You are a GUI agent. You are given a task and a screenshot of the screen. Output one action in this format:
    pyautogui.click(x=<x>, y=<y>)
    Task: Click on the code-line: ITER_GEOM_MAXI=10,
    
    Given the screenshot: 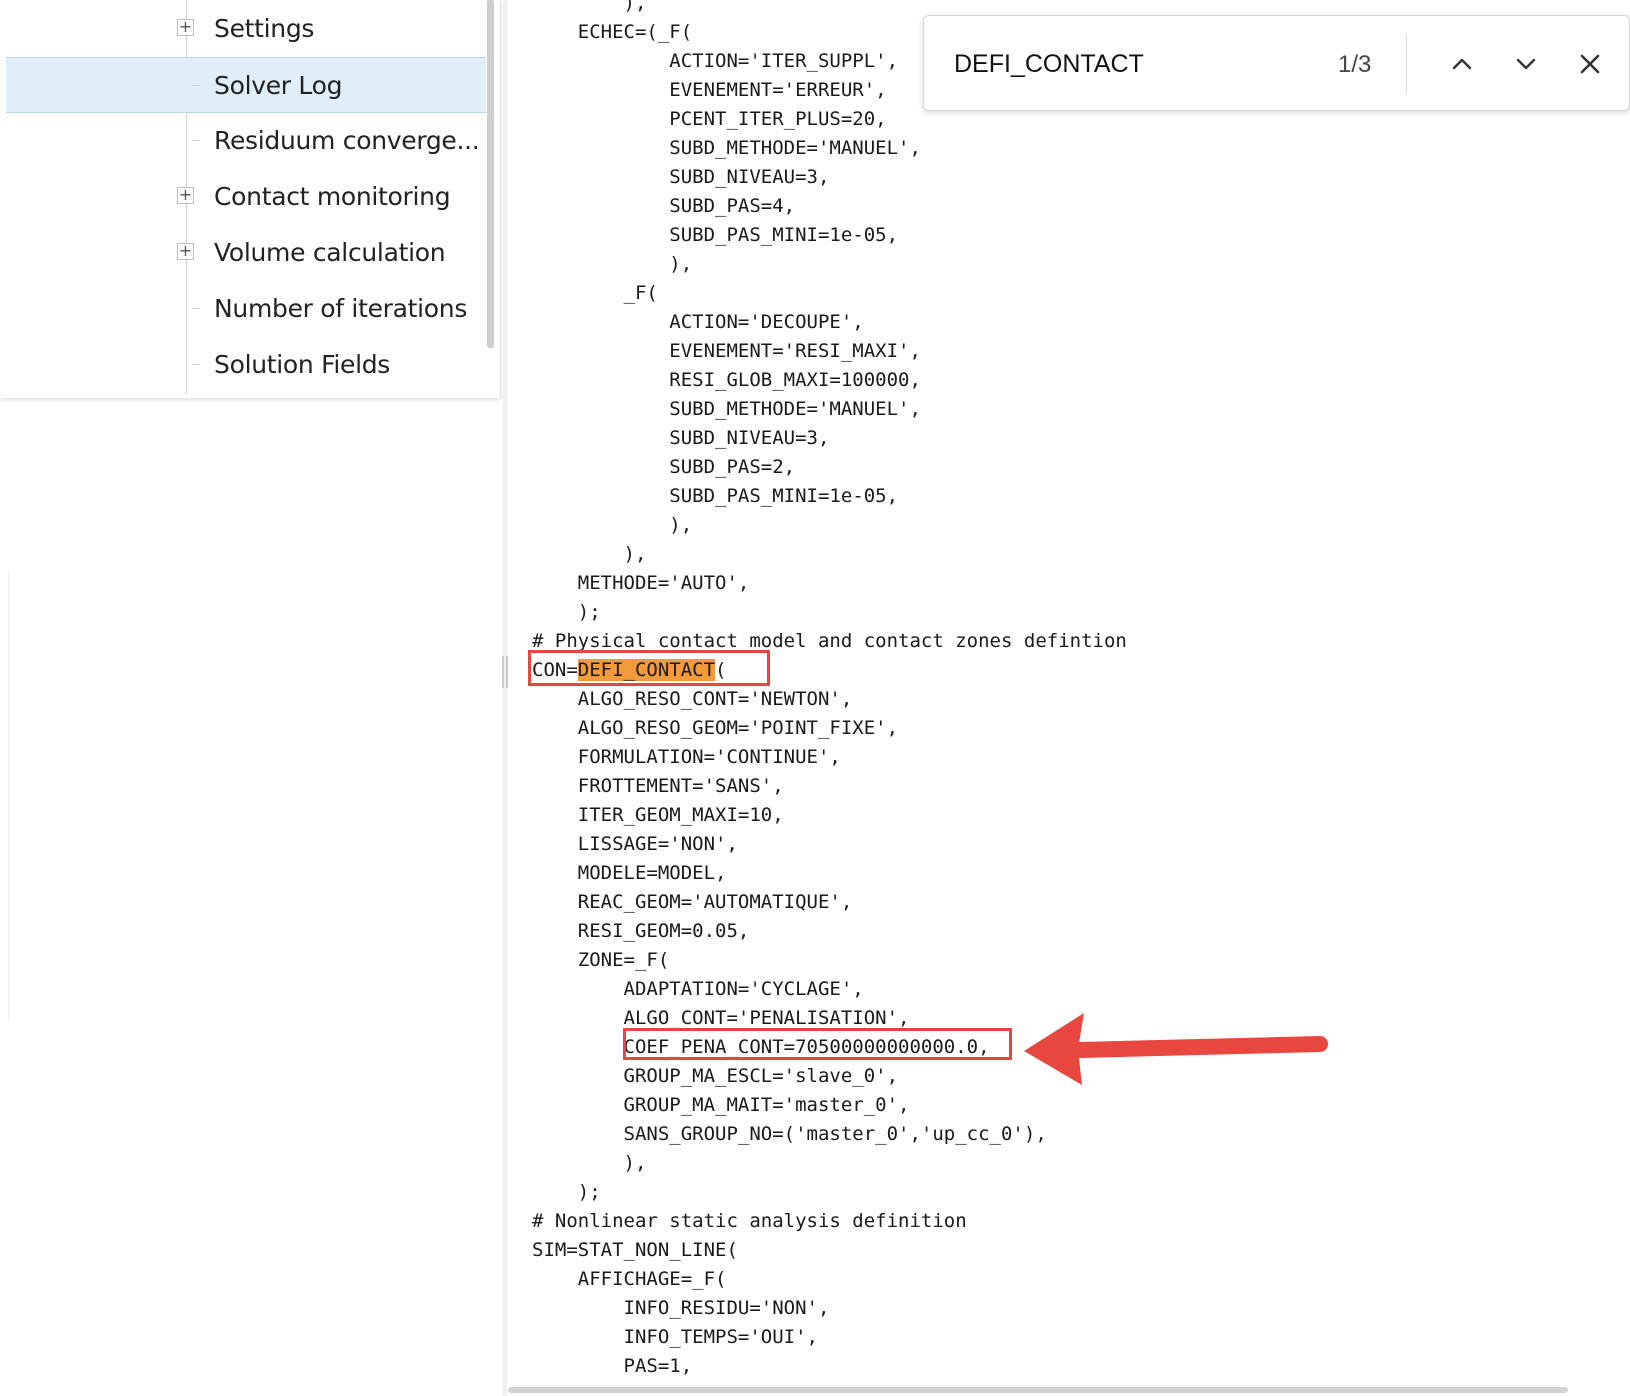 What is the action you would take?
    pyautogui.click(x=658, y=815)
    